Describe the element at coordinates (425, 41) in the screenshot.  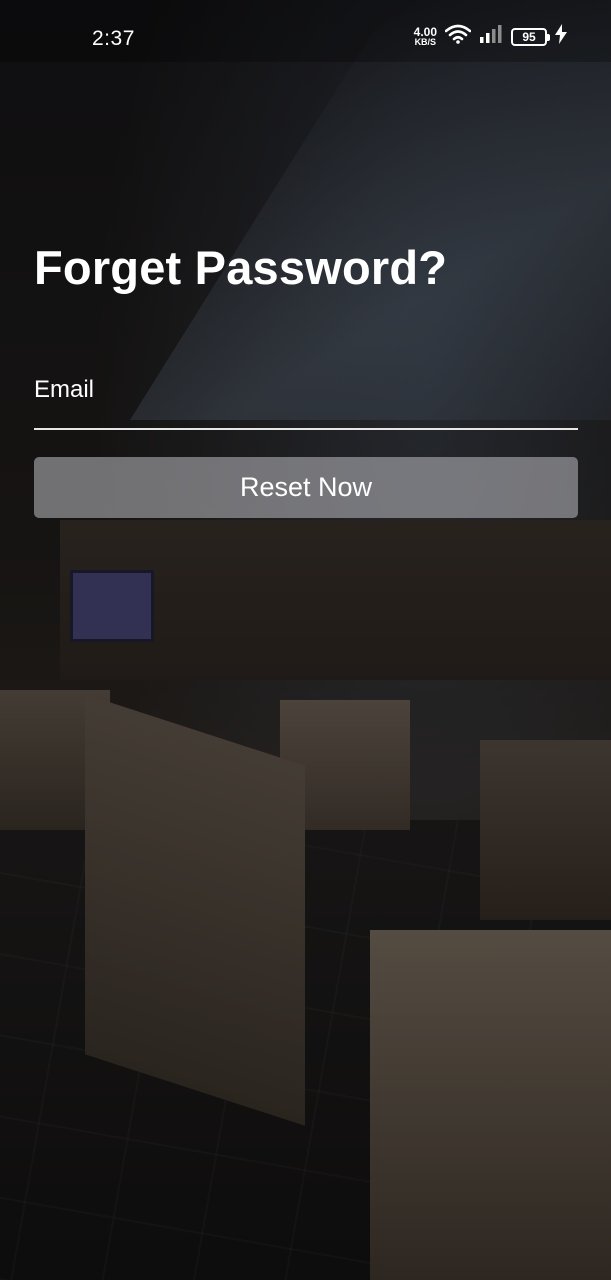
I see `network-speed-unit: KB/S` at that location.